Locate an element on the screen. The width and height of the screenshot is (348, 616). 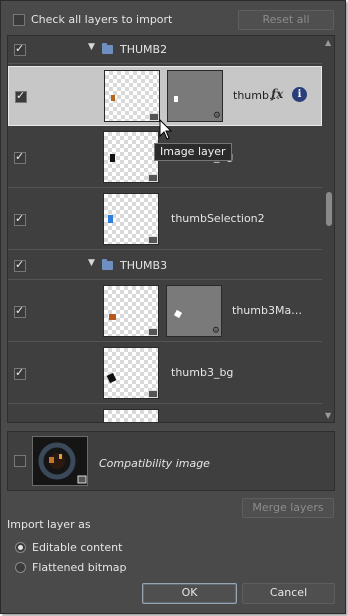
fx-icon: fx is located at coordinates (277, 94).